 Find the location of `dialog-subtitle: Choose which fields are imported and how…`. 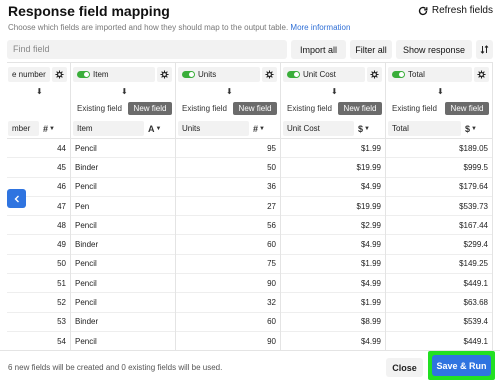

dialog-subtitle: Choose which fields are imported and how… is located at coordinates (179, 27).